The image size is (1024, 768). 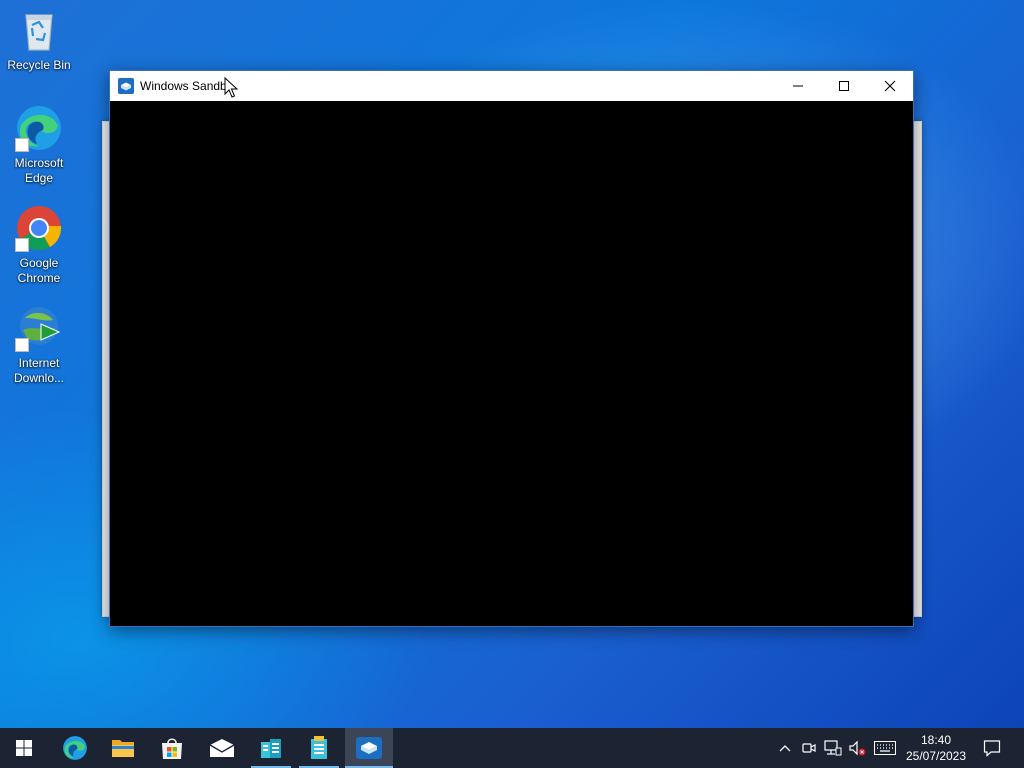 What do you see at coordinates (39, 228) in the screenshot?
I see `chrome-icon` at bounding box center [39, 228].